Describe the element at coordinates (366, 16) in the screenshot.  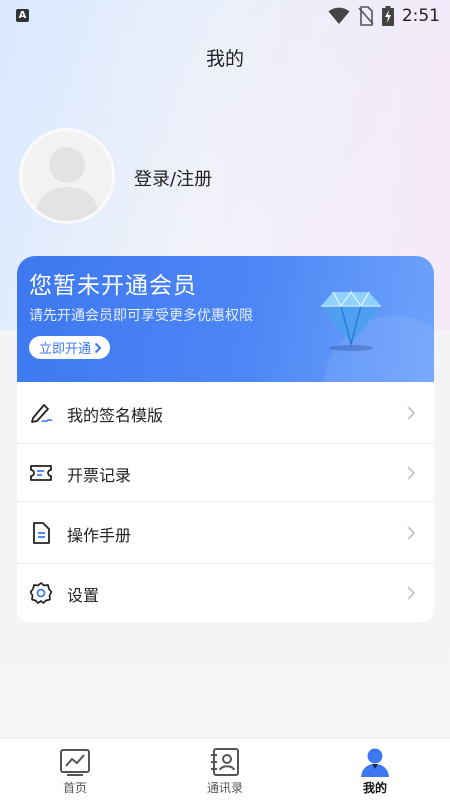
I see `no-sim-icon` at that location.